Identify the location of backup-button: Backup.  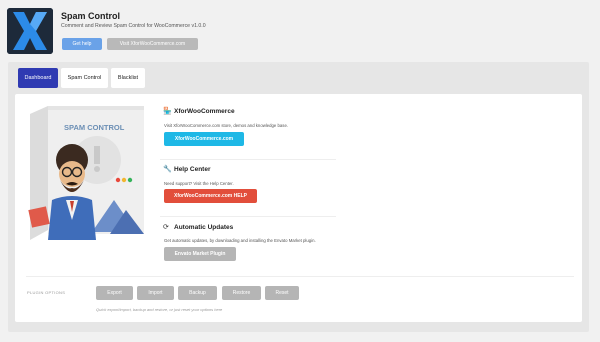
(197, 293).